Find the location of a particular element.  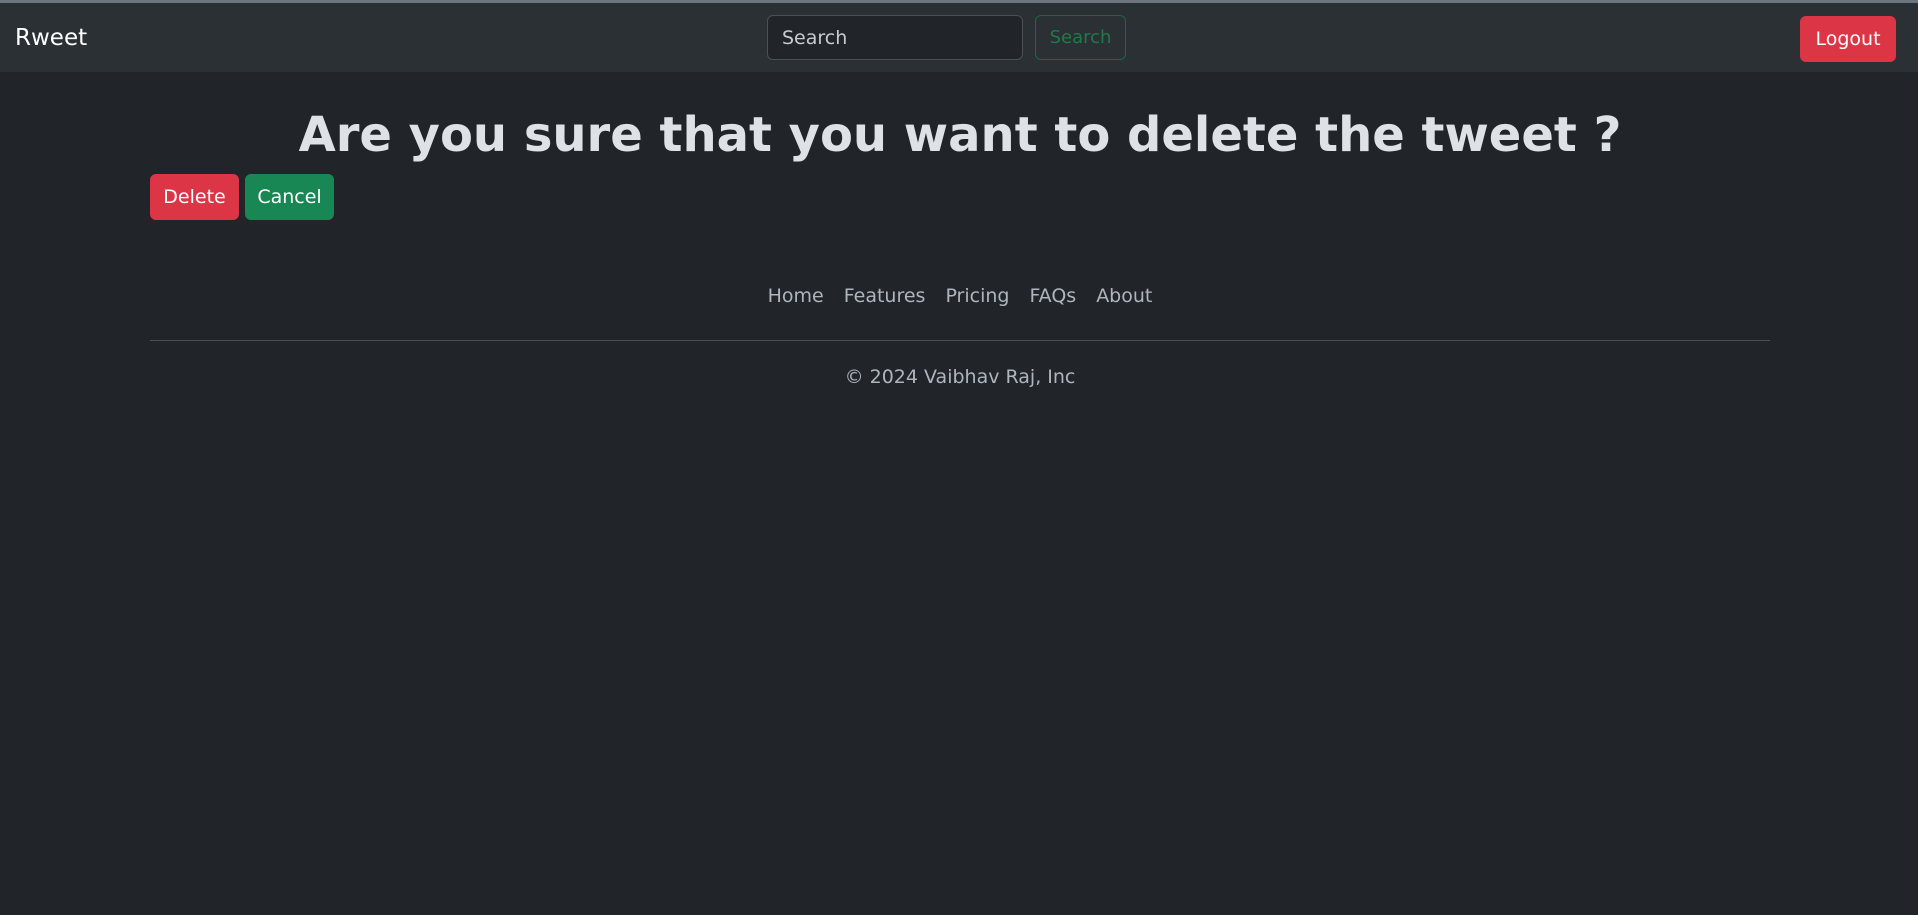

footer-link-faqs: FAQs is located at coordinates (1052, 296).